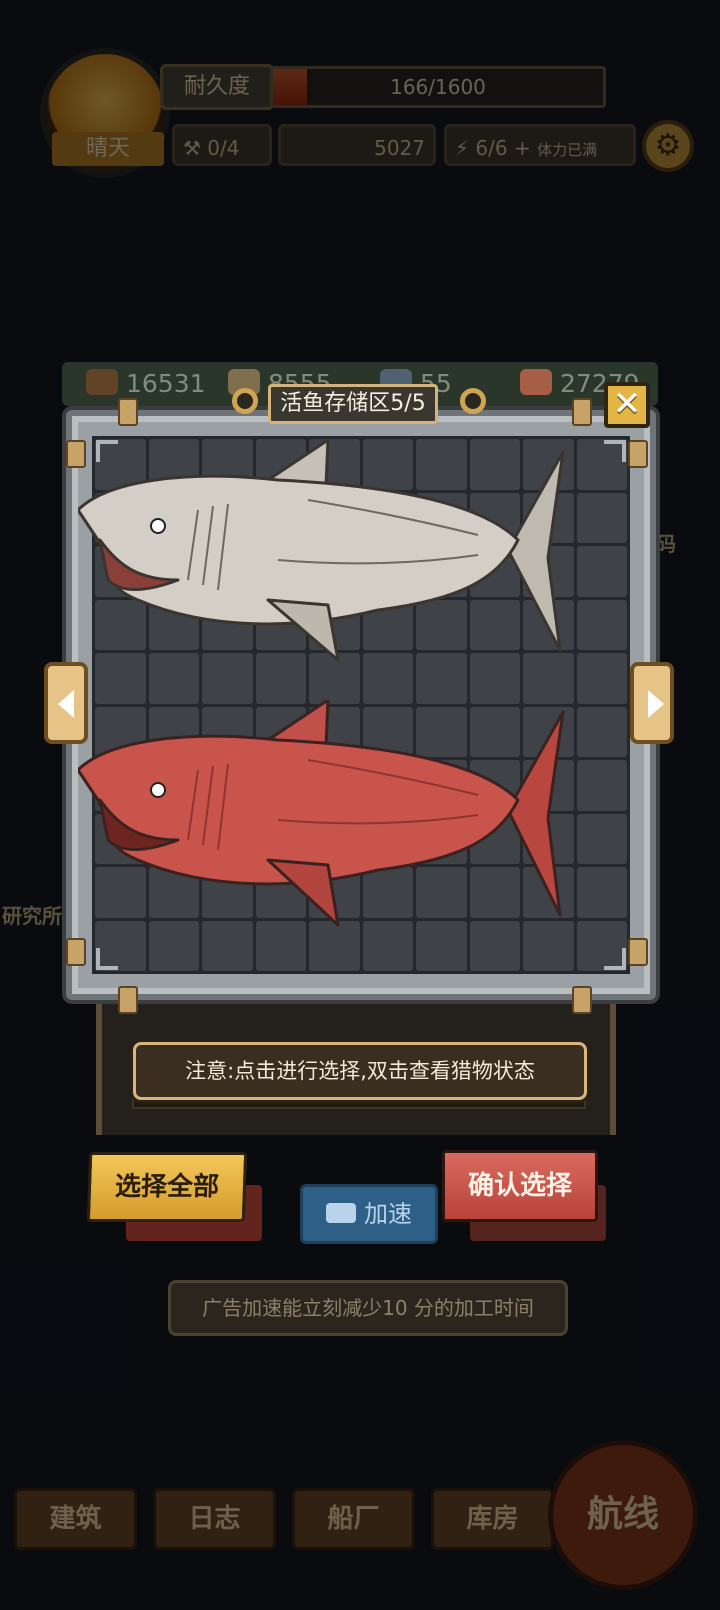 The width and height of the screenshot is (720, 1610). What do you see at coordinates (656, 704) in the screenshot?
I see `right-arrow-icon` at bounding box center [656, 704].